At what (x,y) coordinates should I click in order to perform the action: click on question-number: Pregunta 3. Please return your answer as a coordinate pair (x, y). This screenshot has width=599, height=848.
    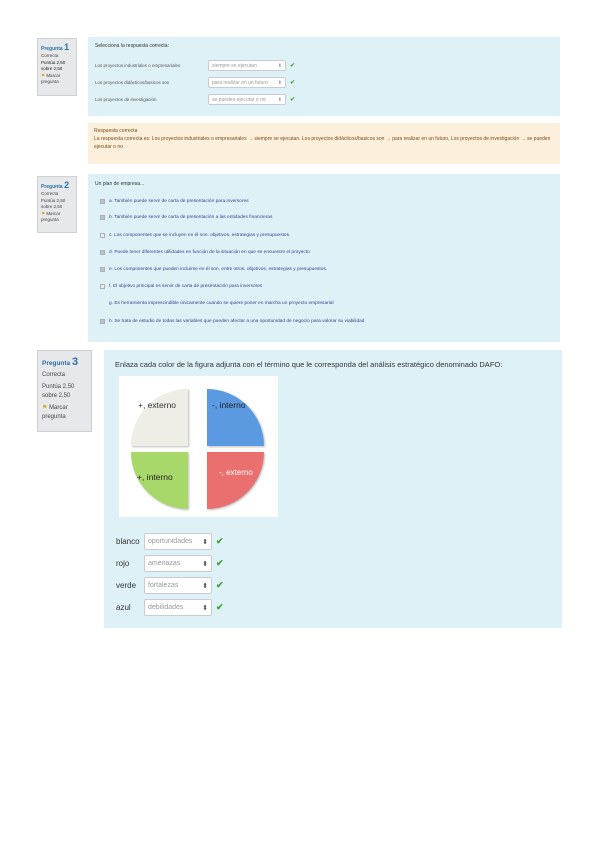
    Looking at the image, I should click on (60, 362).